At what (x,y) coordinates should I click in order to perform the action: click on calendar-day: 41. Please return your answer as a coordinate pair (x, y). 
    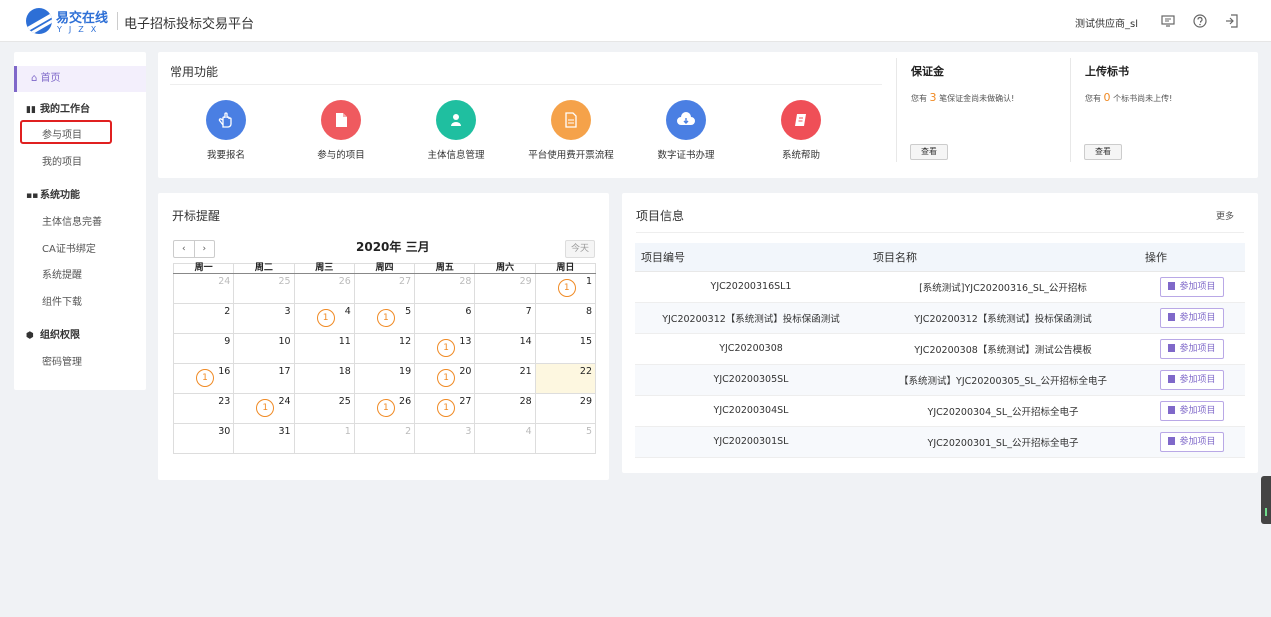
    Looking at the image, I should click on (324, 318).